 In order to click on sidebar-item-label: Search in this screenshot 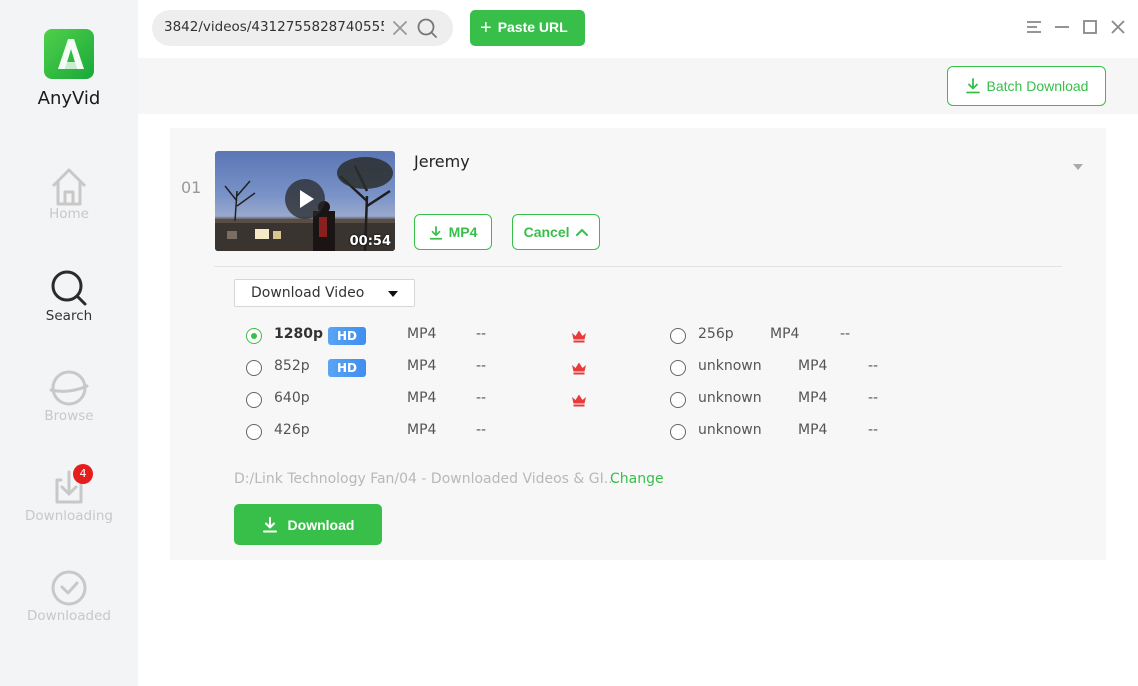, I will do `click(69, 316)`.